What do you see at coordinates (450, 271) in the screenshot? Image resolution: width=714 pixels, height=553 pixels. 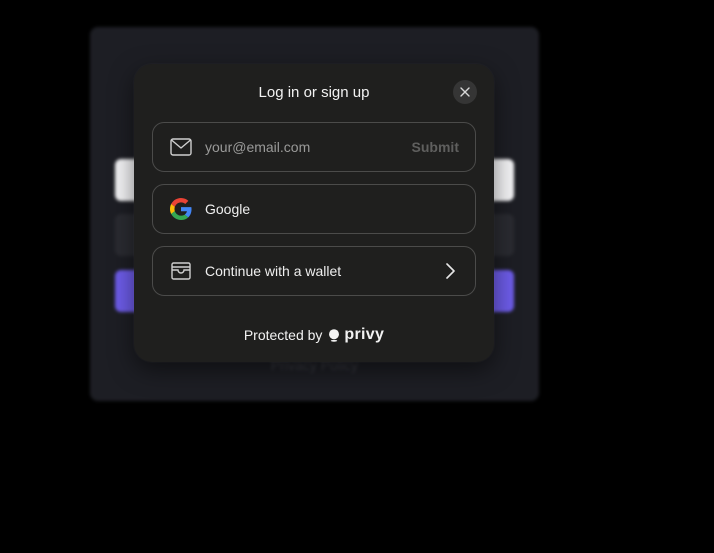 I see `chevron-right-icon` at bounding box center [450, 271].